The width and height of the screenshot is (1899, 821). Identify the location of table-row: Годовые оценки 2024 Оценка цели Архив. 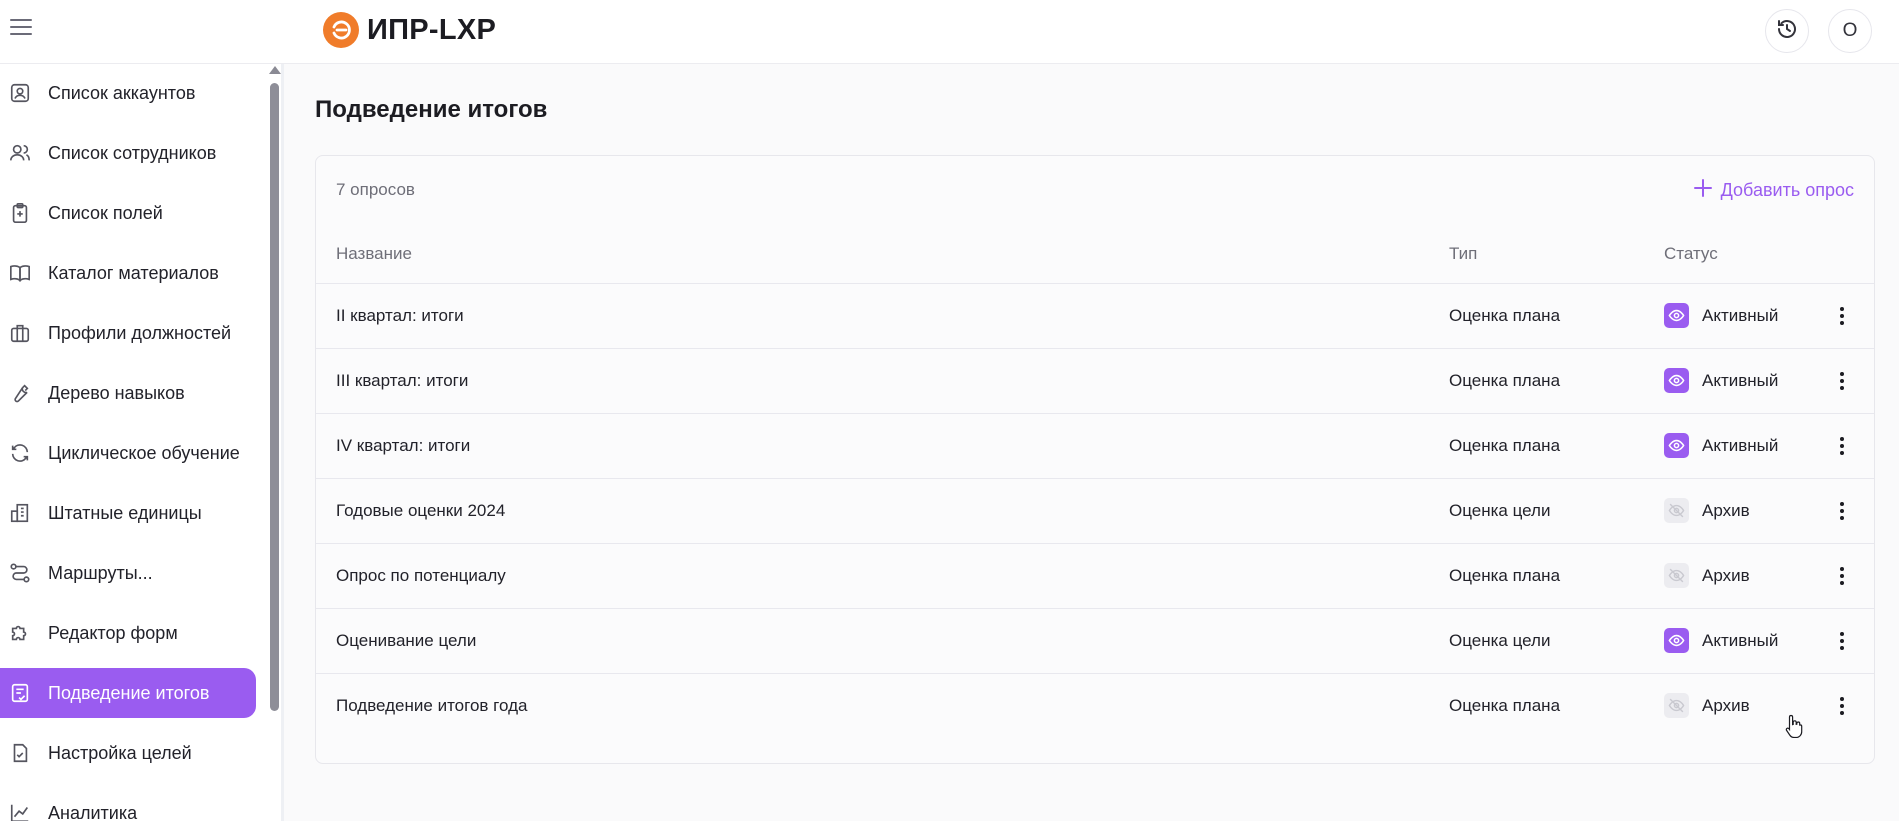
(1095, 510).